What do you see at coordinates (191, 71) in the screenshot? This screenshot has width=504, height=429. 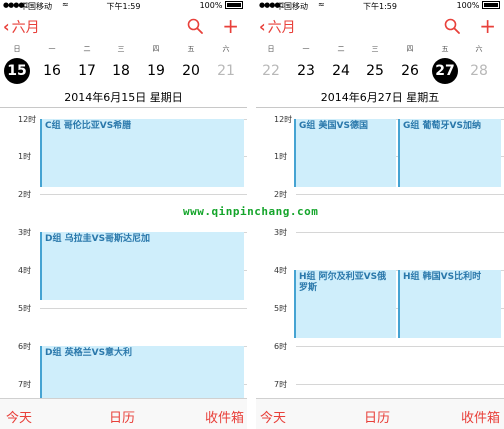 I see `day-20: 20` at bounding box center [191, 71].